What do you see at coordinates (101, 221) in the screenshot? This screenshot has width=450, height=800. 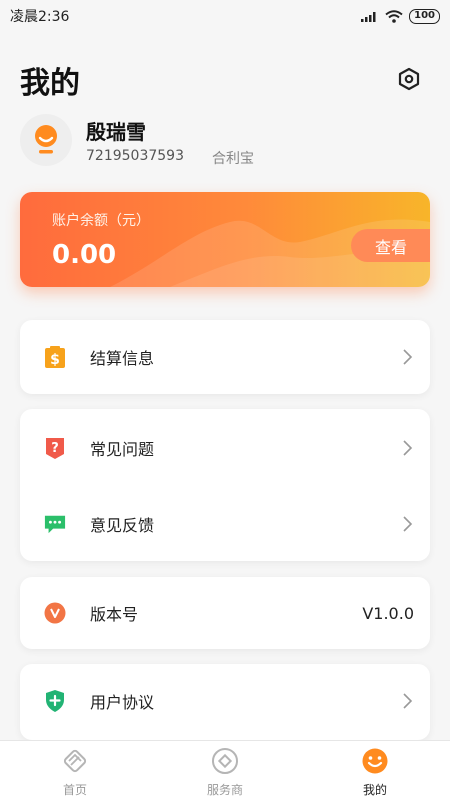 I see `balance-label: 账户余额（元）` at bounding box center [101, 221].